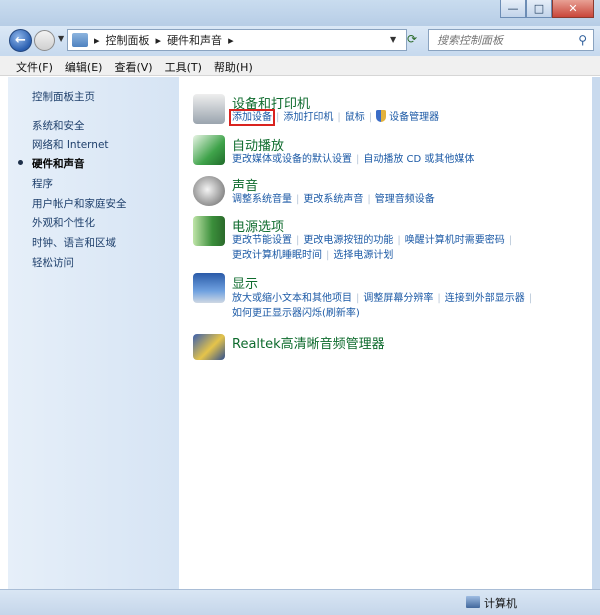  I want to click on maximize-icon: □, so click(539, 8).